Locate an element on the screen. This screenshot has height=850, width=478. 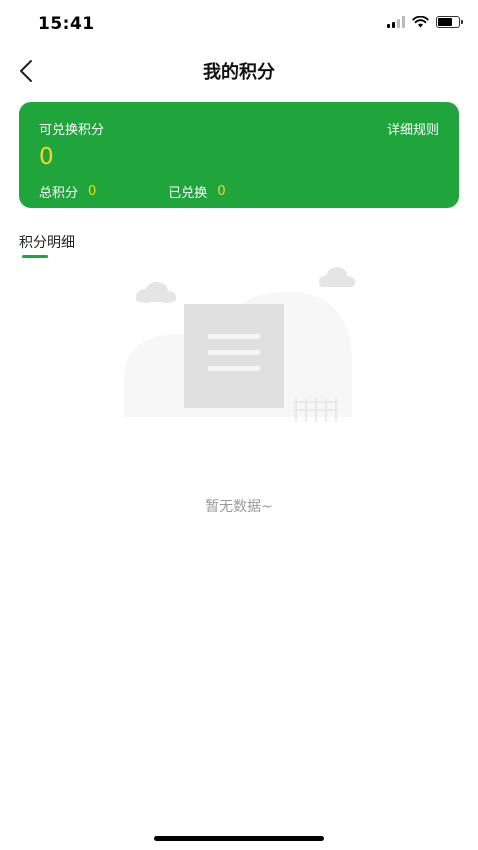
points-card: 可兑换积分 详细规则 0 总积分 0 已兑换 0 is located at coordinates (239, 155).